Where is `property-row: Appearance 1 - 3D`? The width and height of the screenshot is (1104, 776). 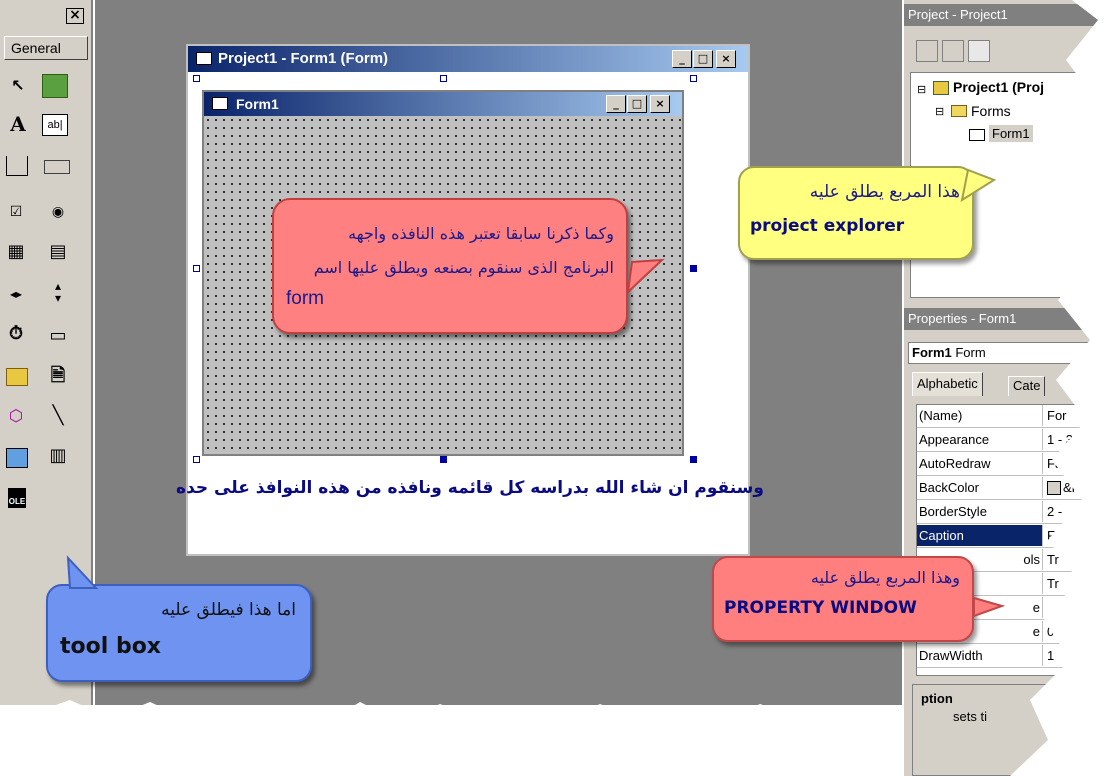 property-row: Appearance 1 - 3D is located at coordinates (1010, 440).